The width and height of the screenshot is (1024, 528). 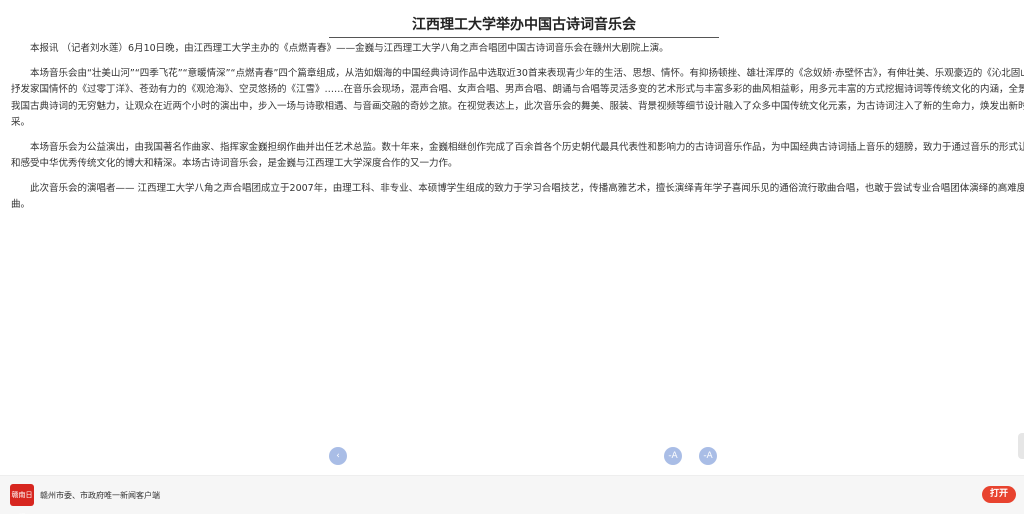 What do you see at coordinates (1021, 446) in the screenshot?
I see `side-drawer-handle` at bounding box center [1021, 446].